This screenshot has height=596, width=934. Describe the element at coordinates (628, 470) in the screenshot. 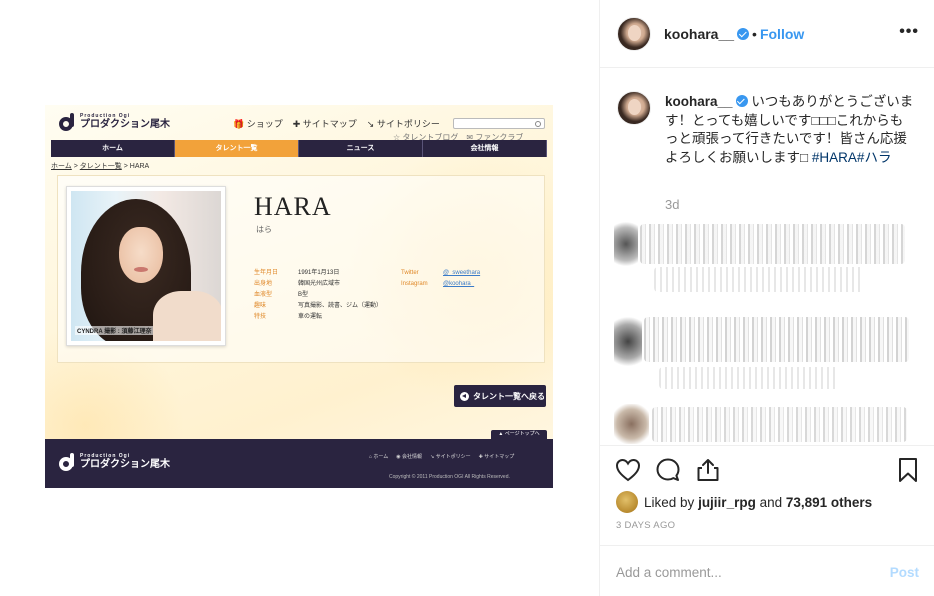

I see `heart-icon` at that location.